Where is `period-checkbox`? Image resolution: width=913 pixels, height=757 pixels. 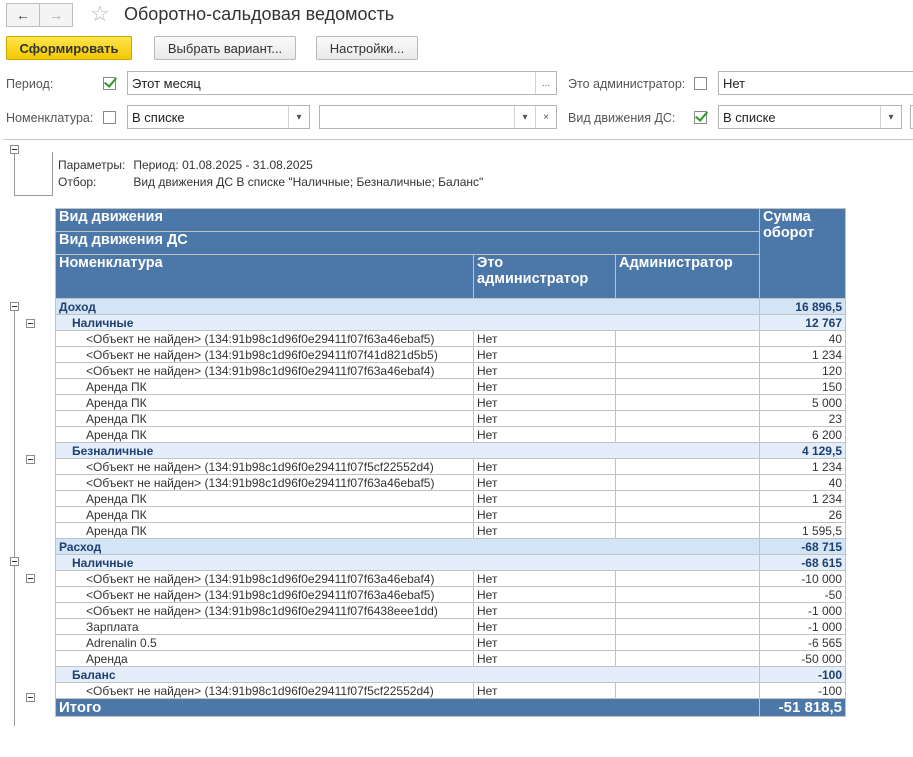
period-checkbox is located at coordinates (109, 83).